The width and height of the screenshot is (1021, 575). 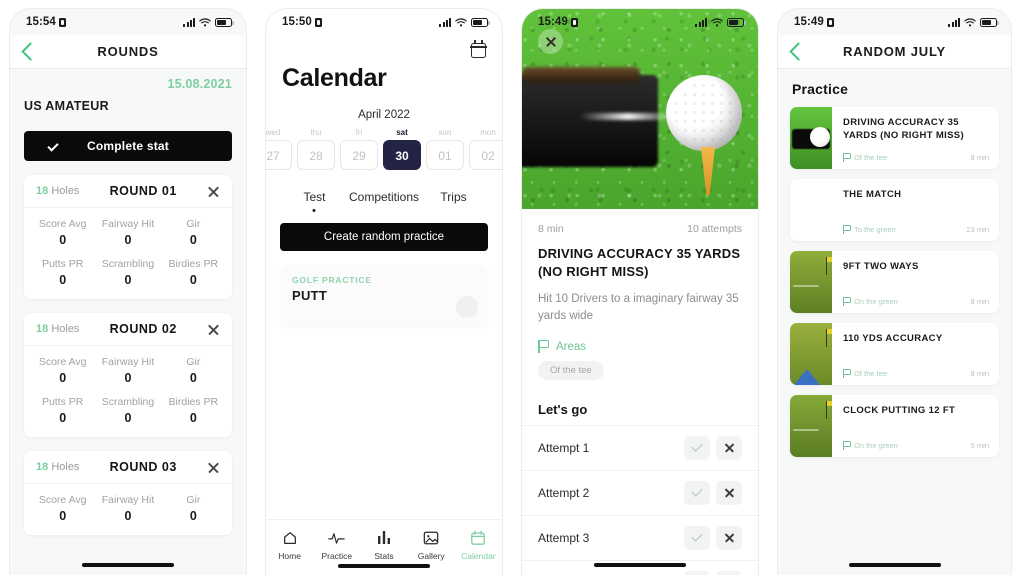 I want to click on status-right, so click(x=973, y=22).